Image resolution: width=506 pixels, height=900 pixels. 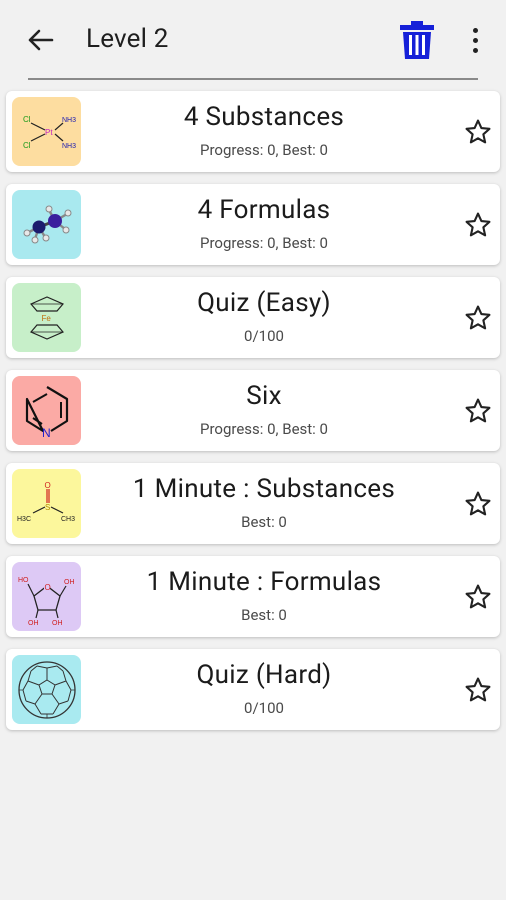 I want to click on header-divider, so click(x=253, y=79).